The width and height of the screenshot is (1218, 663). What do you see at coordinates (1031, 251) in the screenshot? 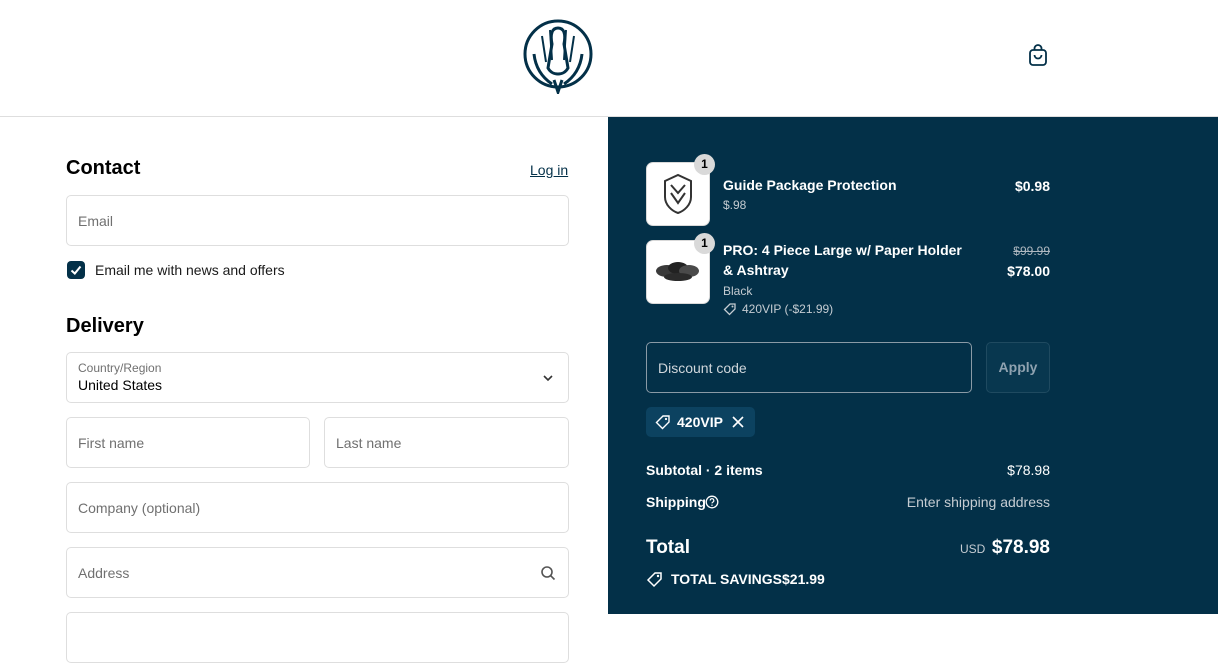
I see `original-price: $99.99` at bounding box center [1031, 251].